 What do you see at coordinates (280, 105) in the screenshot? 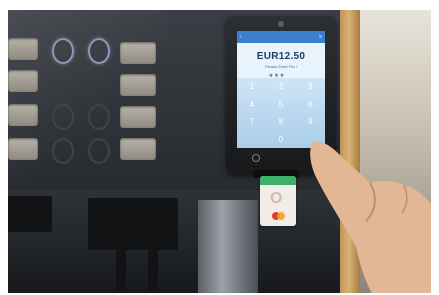
I see `keypad-key: 5` at bounding box center [280, 105].